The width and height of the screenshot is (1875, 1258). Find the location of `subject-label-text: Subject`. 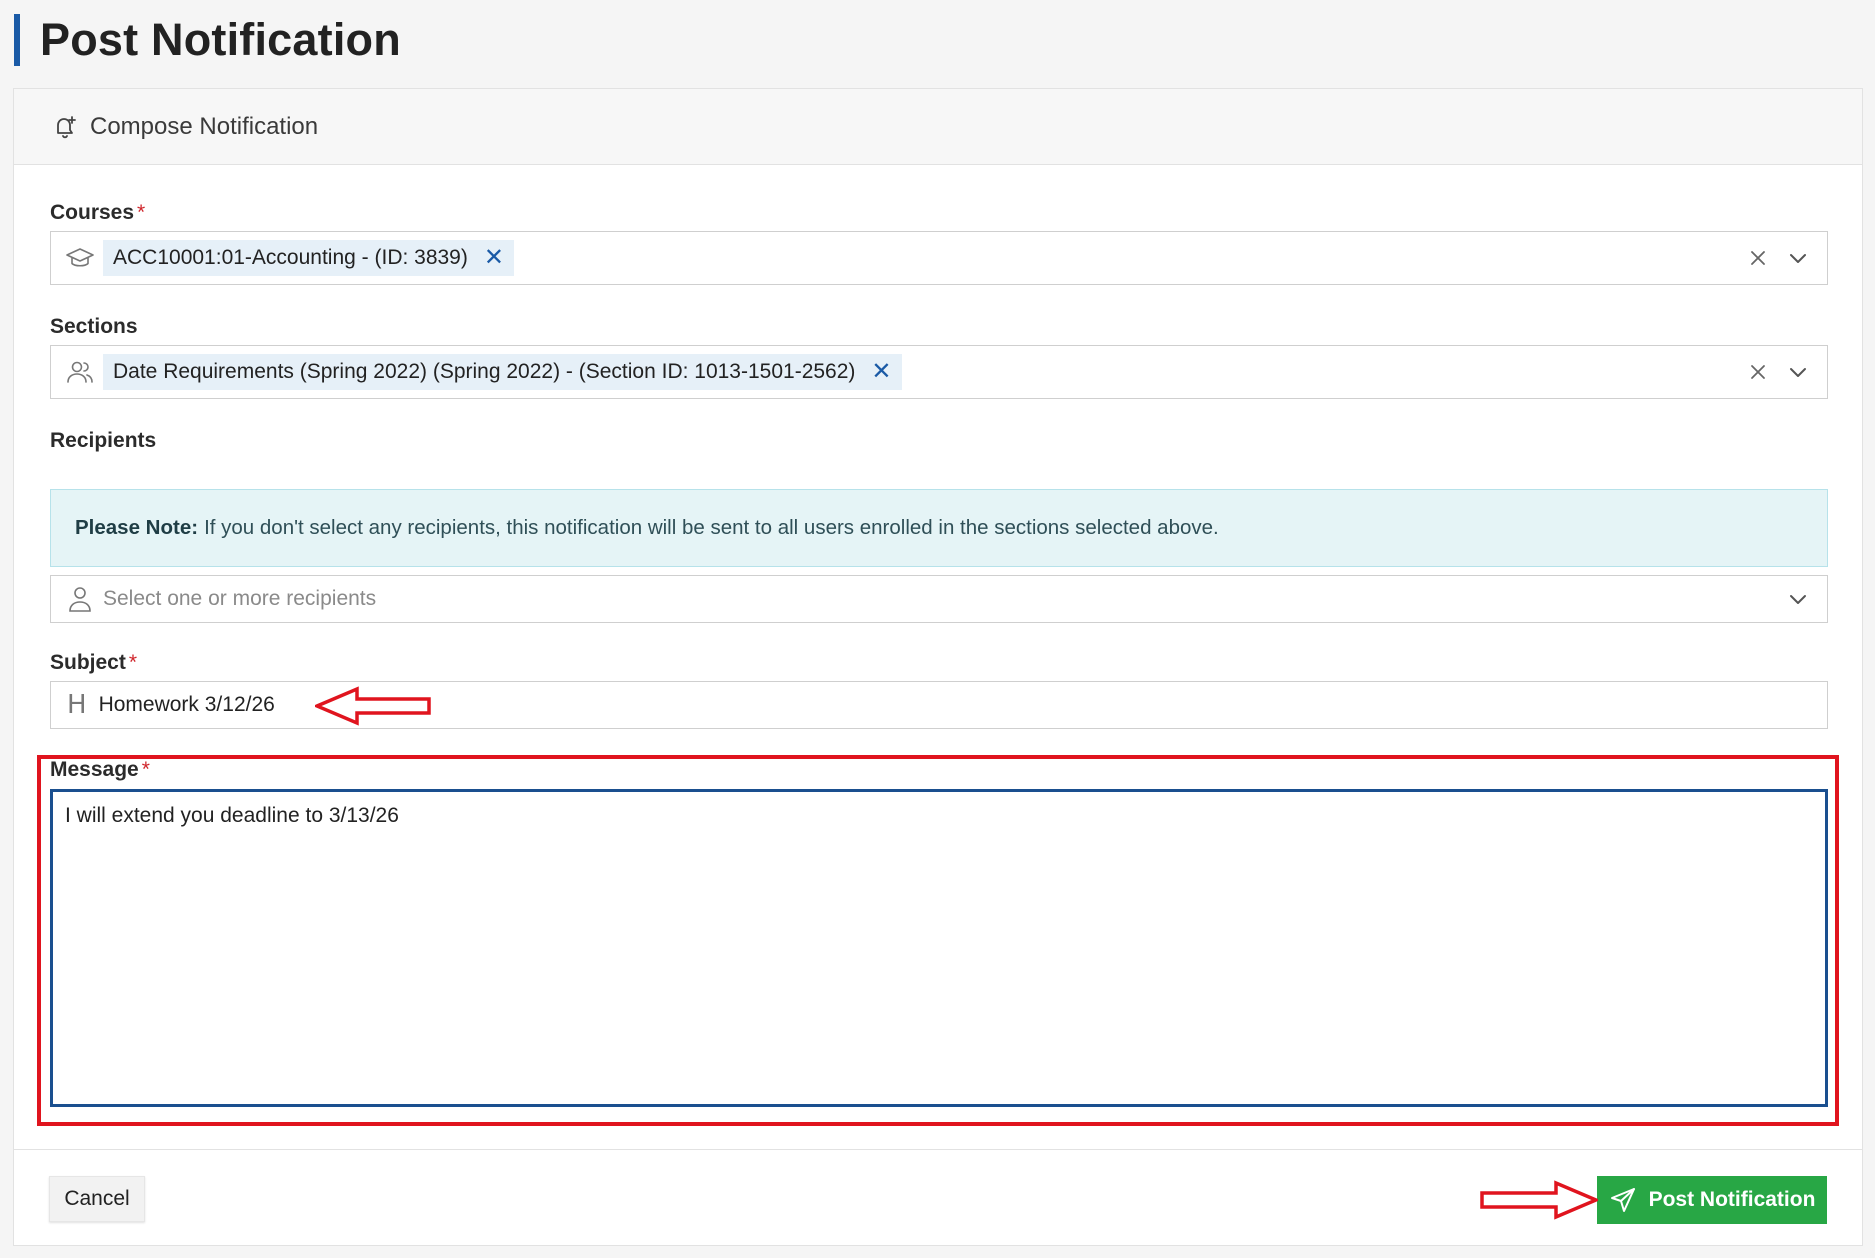

subject-label-text: Subject is located at coordinates (88, 662).